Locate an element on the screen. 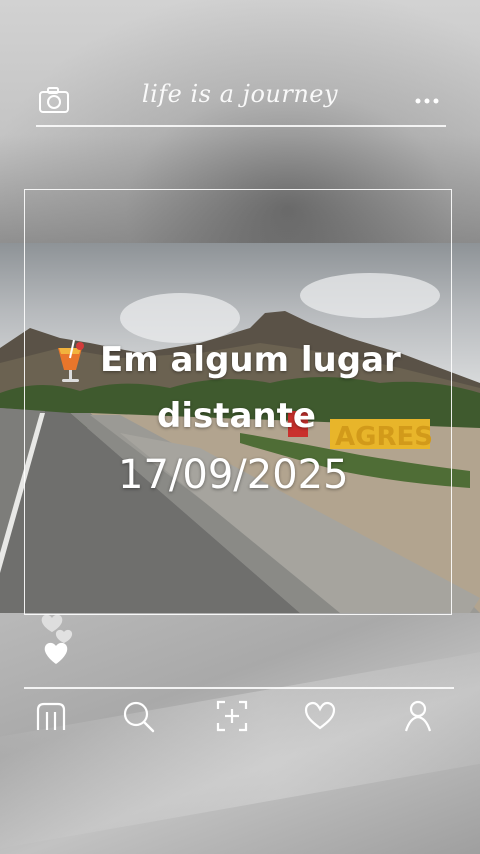 This screenshot has width=480, height=854. search-icon is located at coordinates (139, 717).